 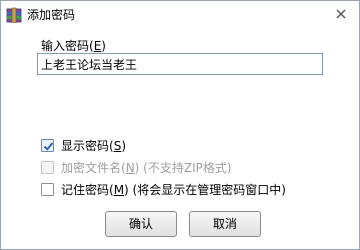 I want to click on dialog-title: 添加密码, so click(x=51, y=15).